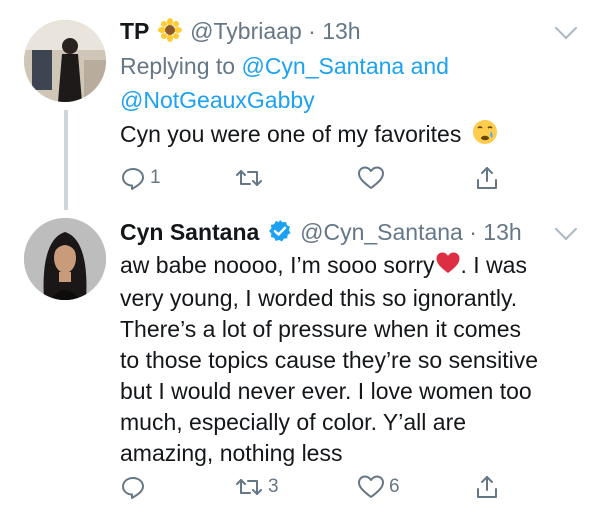  What do you see at coordinates (246, 31) in the screenshot?
I see `user-handle: @Tybriaap` at bounding box center [246, 31].